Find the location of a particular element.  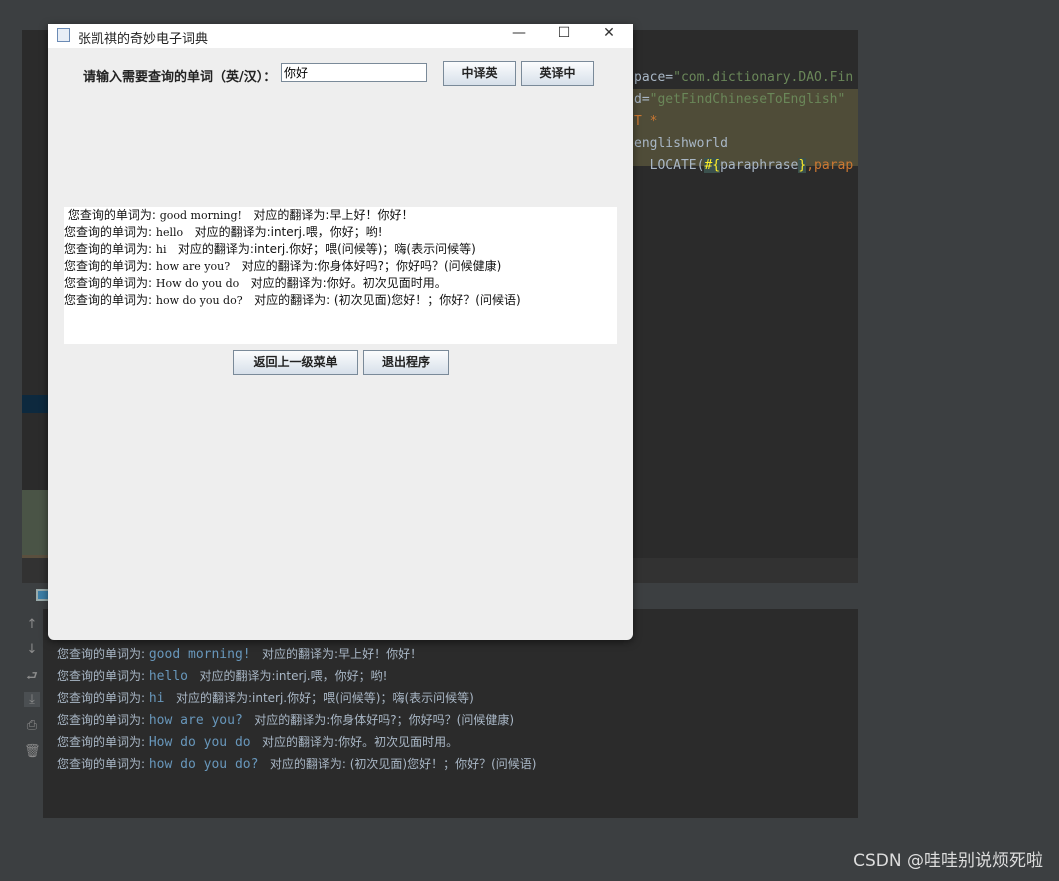

result-line: 您查询的单词为: good morning! 对应的翻译为:早上好！你好！ is located at coordinates (239, 215).